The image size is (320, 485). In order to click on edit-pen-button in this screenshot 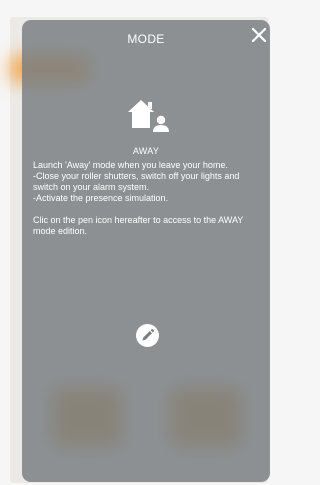, I will do `click(147, 335)`.